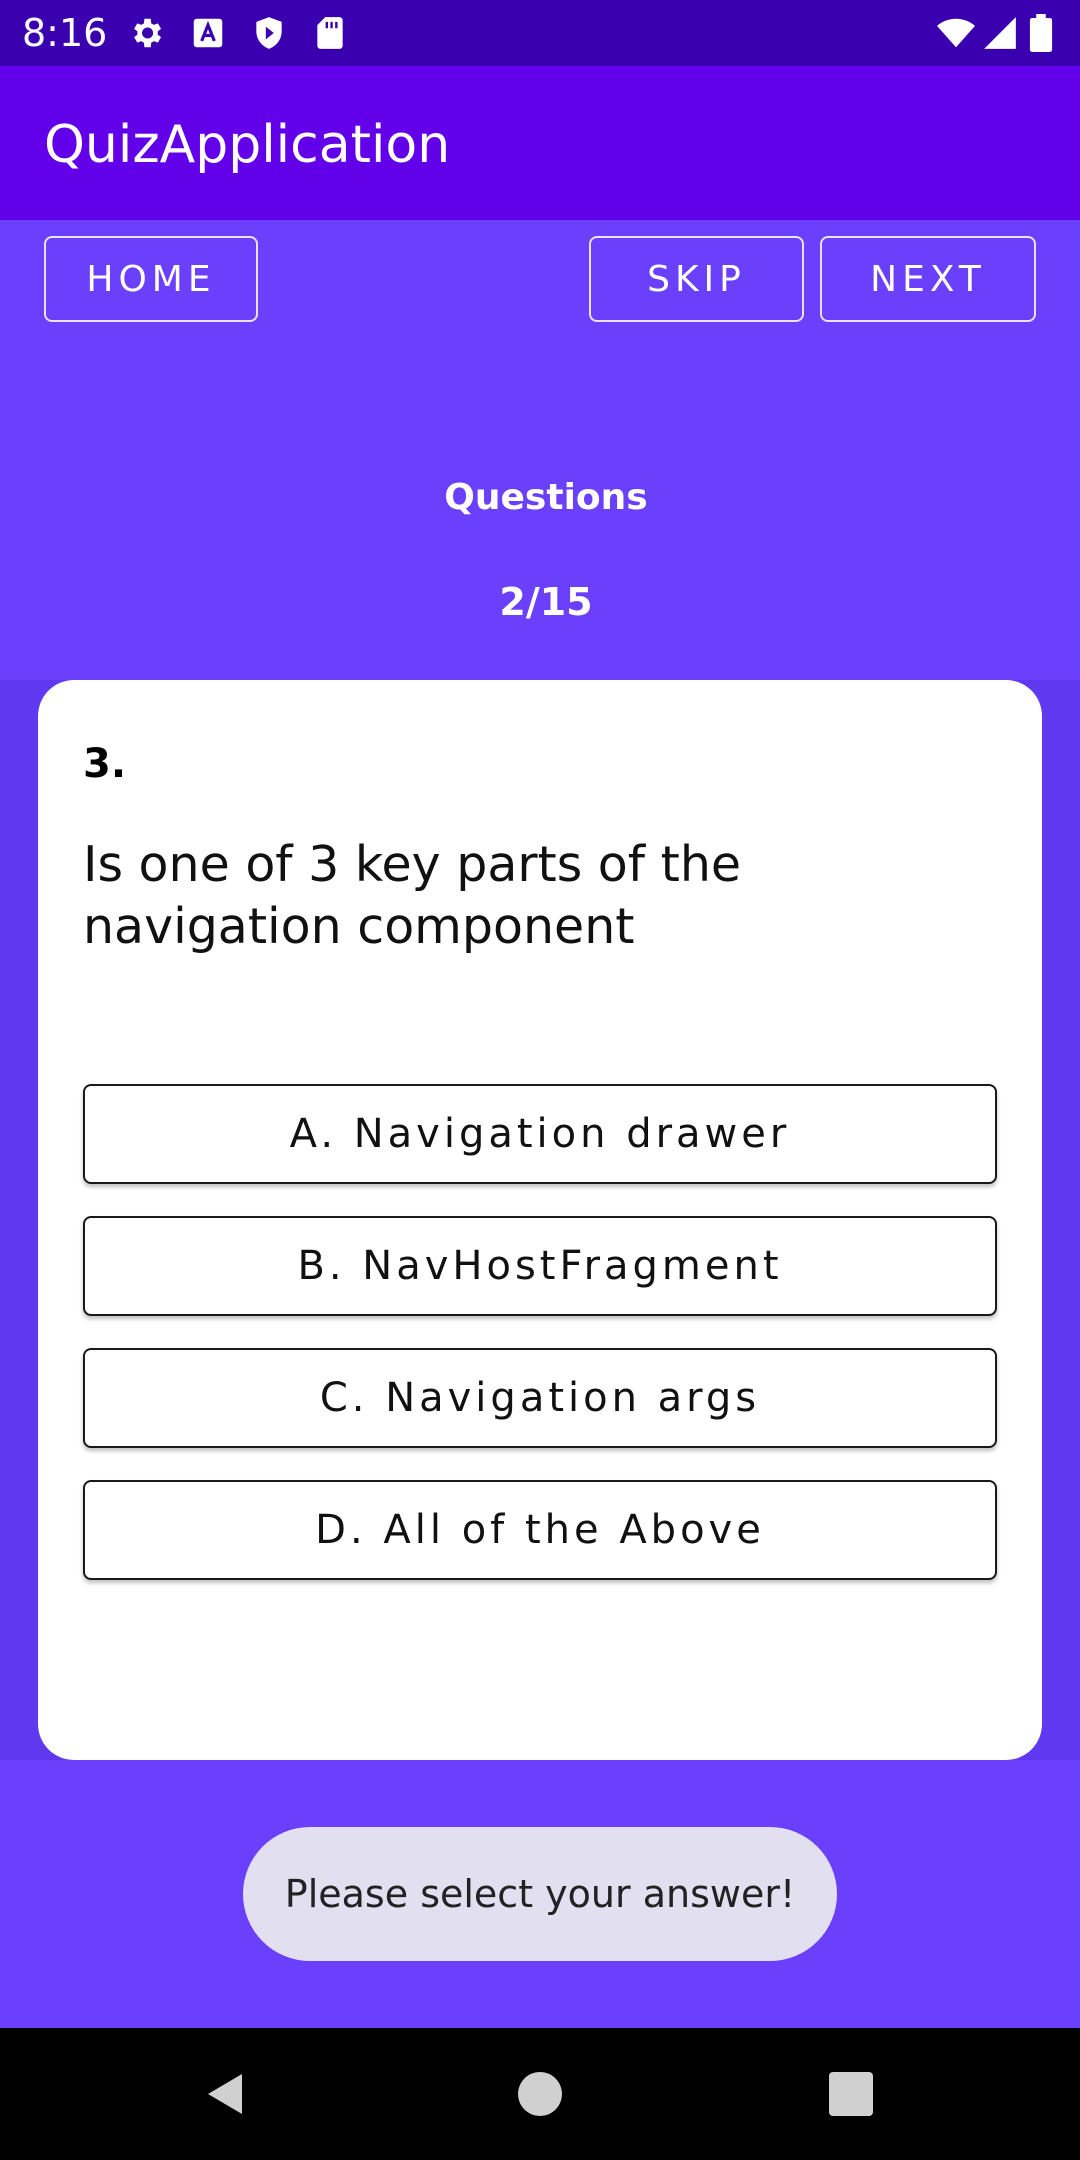 This screenshot has width=1080, height=2160. I want to click on option-c-button: C. Navigation args, so click(540, 1398).